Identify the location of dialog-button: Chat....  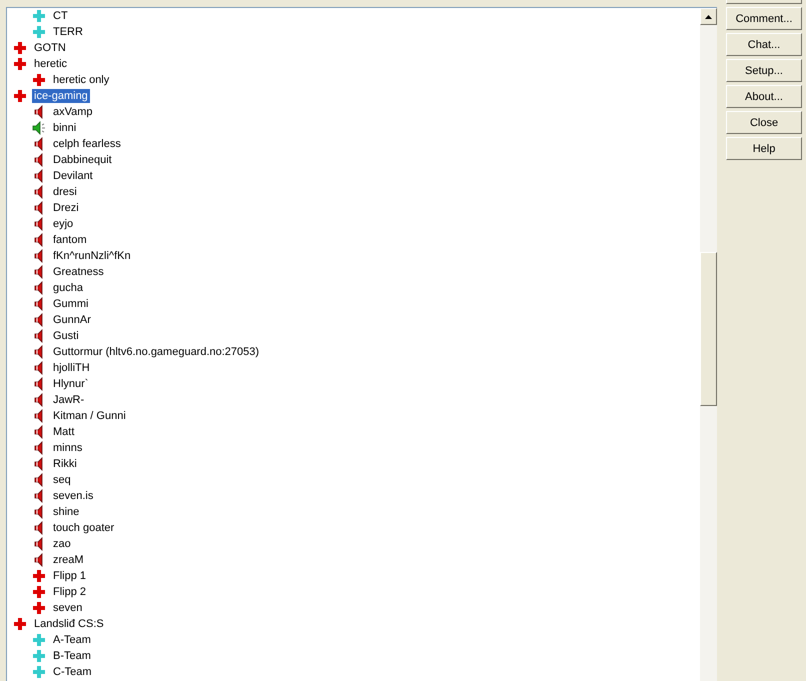
(764, 44).